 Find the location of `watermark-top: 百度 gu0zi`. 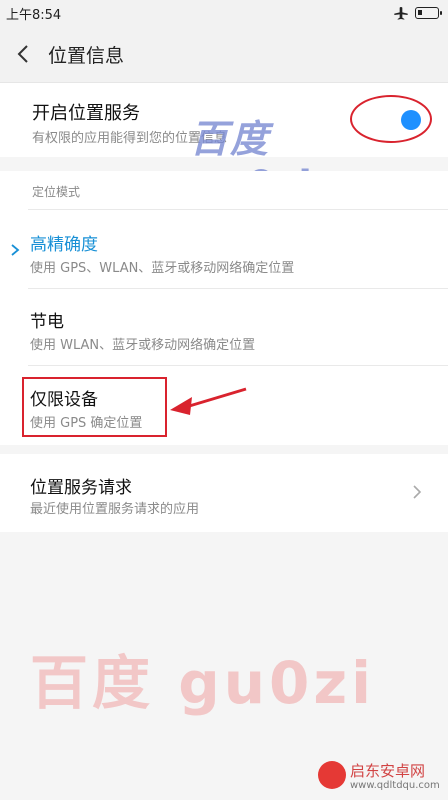

watermark-top: 百度 gu0zi is located at coordinates (295, 158).